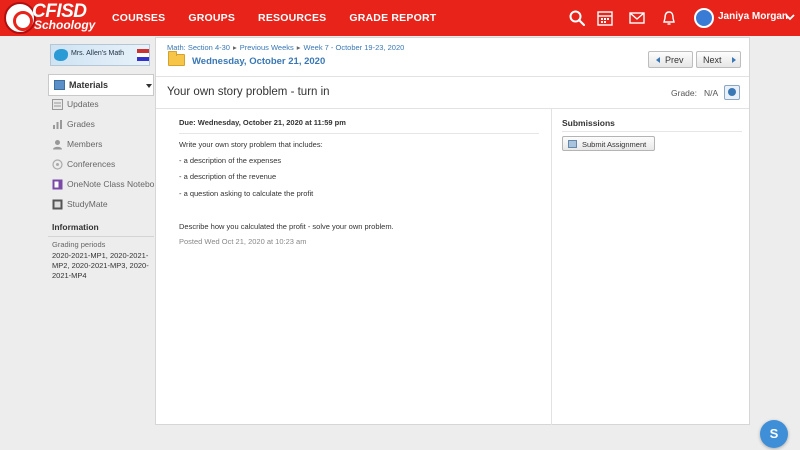 The width and height of the screenshot is (800, 450). What do you see at coordinates (57, 104) in the screenshot?
I see `updates-icon` at bounding box center [57, 104].